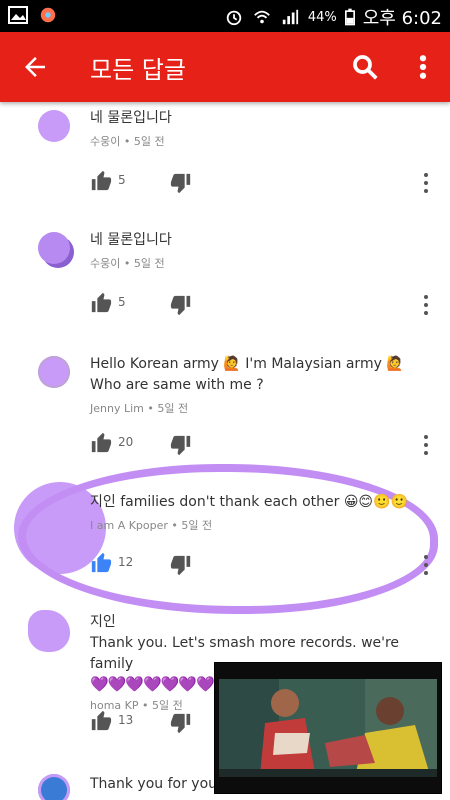 Image resolution: width=450 pixels, height=800 pixels. Describe the element at coordinates (261, 17) in the screenshot. I see `wifi-icon` at that location.